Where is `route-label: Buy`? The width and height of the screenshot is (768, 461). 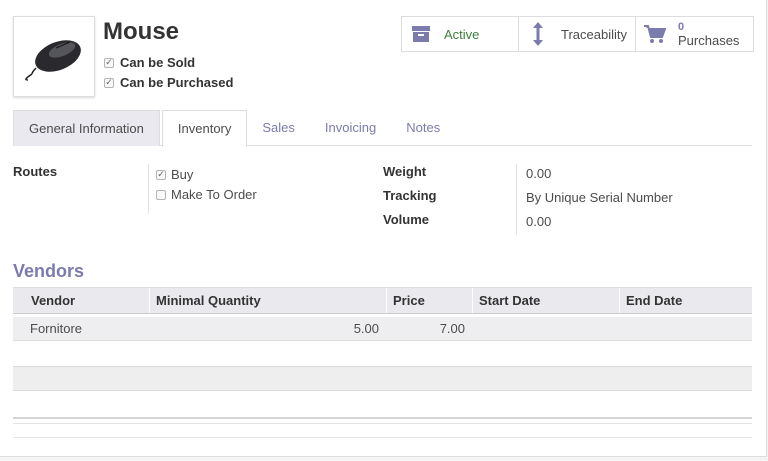 route-label: Buy is located at coordinates (182, 174).